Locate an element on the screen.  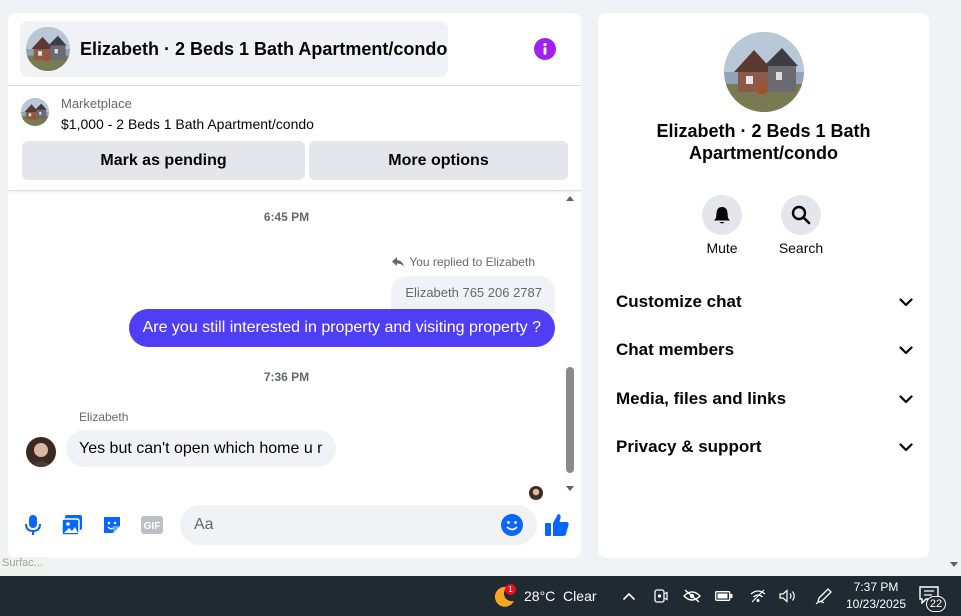
mute-button is located at coordinates (722, 215).